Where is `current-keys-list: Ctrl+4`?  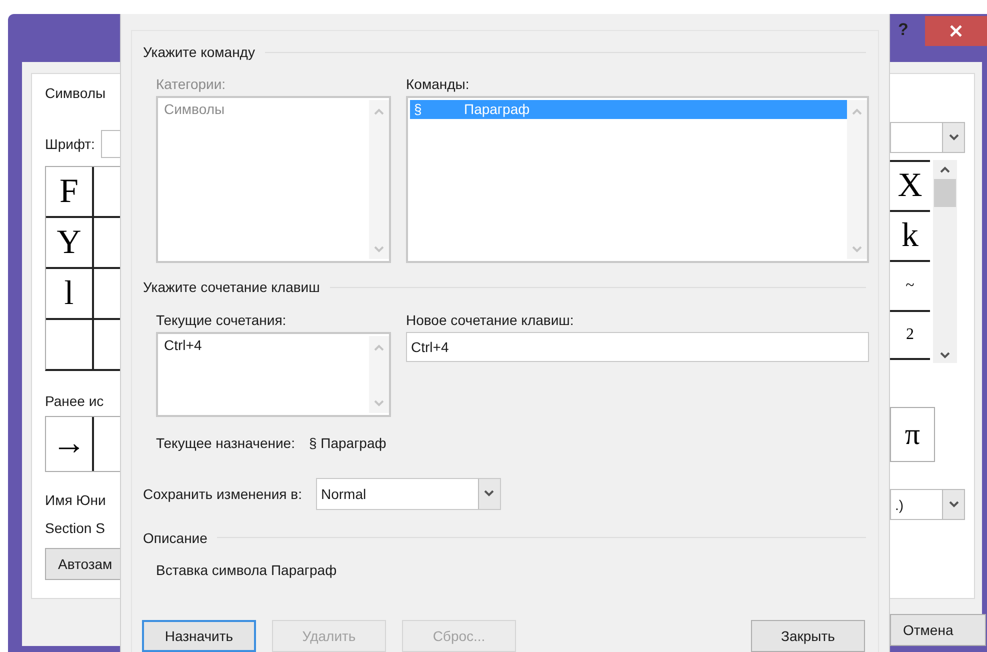
current-keys-list: Ctrl+4 is located at coordinates (273, 374).